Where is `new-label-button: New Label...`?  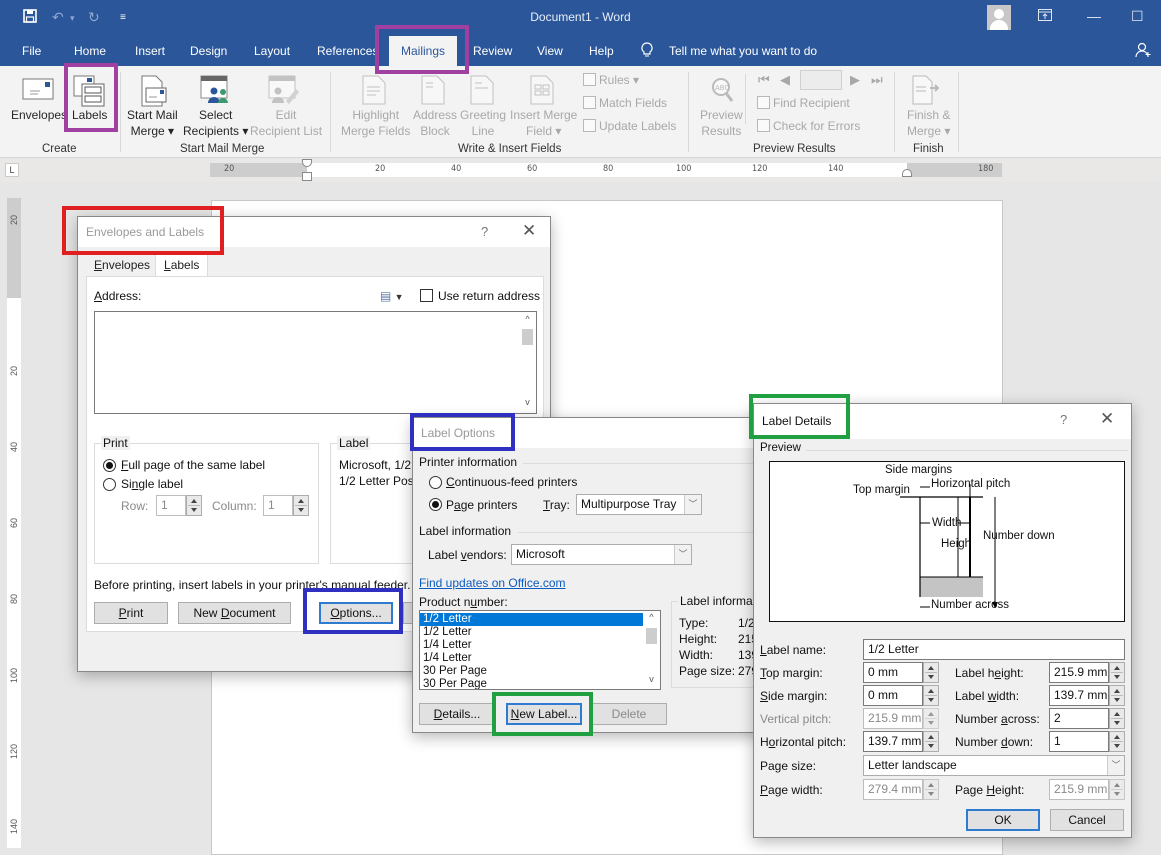
new-label-button: New Label... is located at coordinates (544, 714).